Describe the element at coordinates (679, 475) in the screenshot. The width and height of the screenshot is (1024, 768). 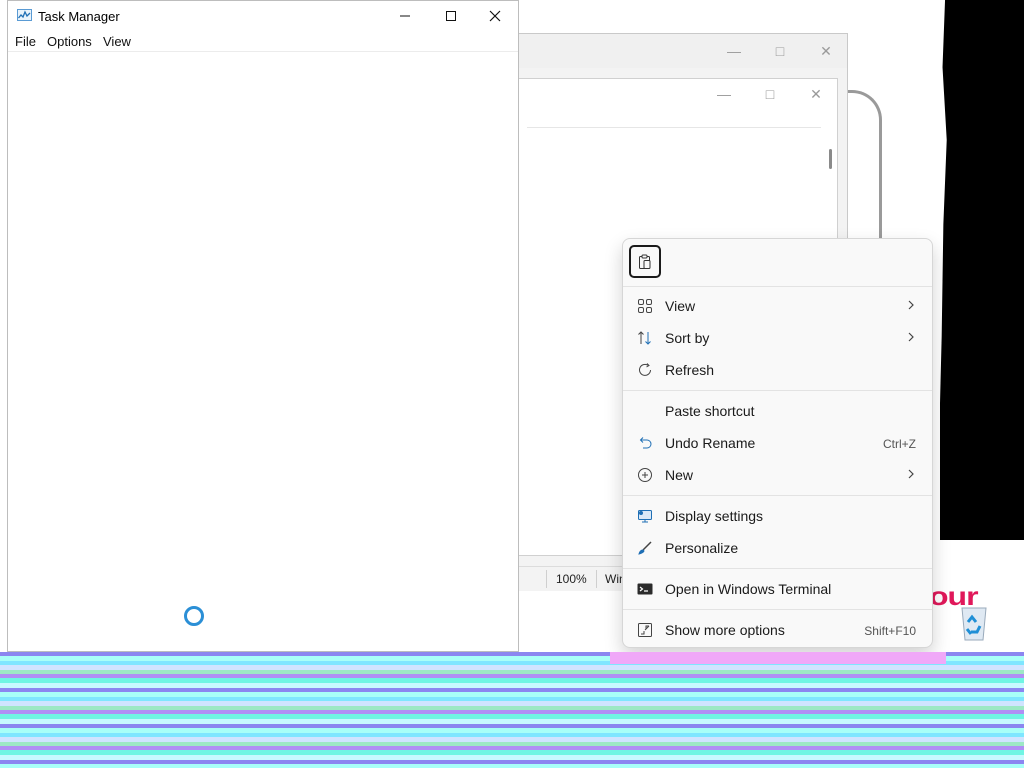
I see `menu-item-label: New` at that location.